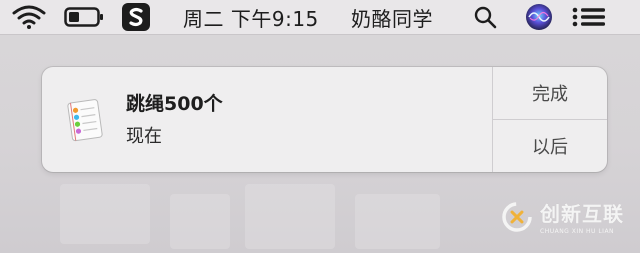 The height and width of the screenshot is (253, 640). What do you see at coordinates (550, 93) in the screenshot?
I see `complete-button: 完成` at bounding box center [550, 93].